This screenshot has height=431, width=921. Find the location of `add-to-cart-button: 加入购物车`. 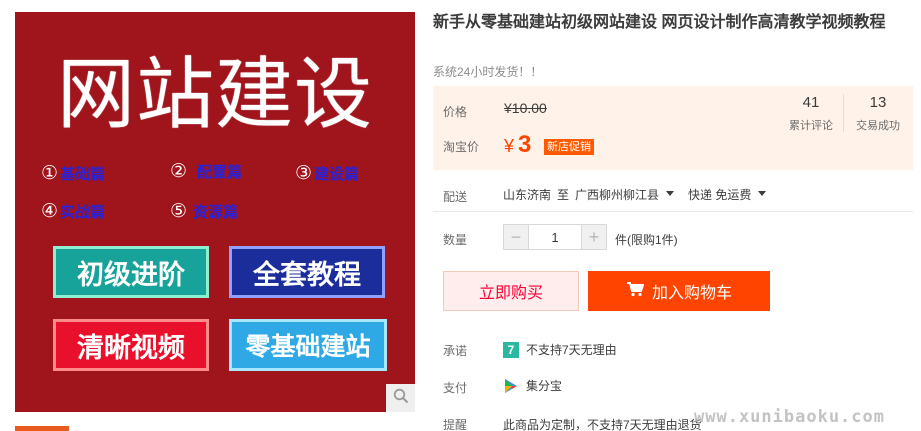

add-to-cart-button: 加入购物车 is located at coordinates (679, 291).